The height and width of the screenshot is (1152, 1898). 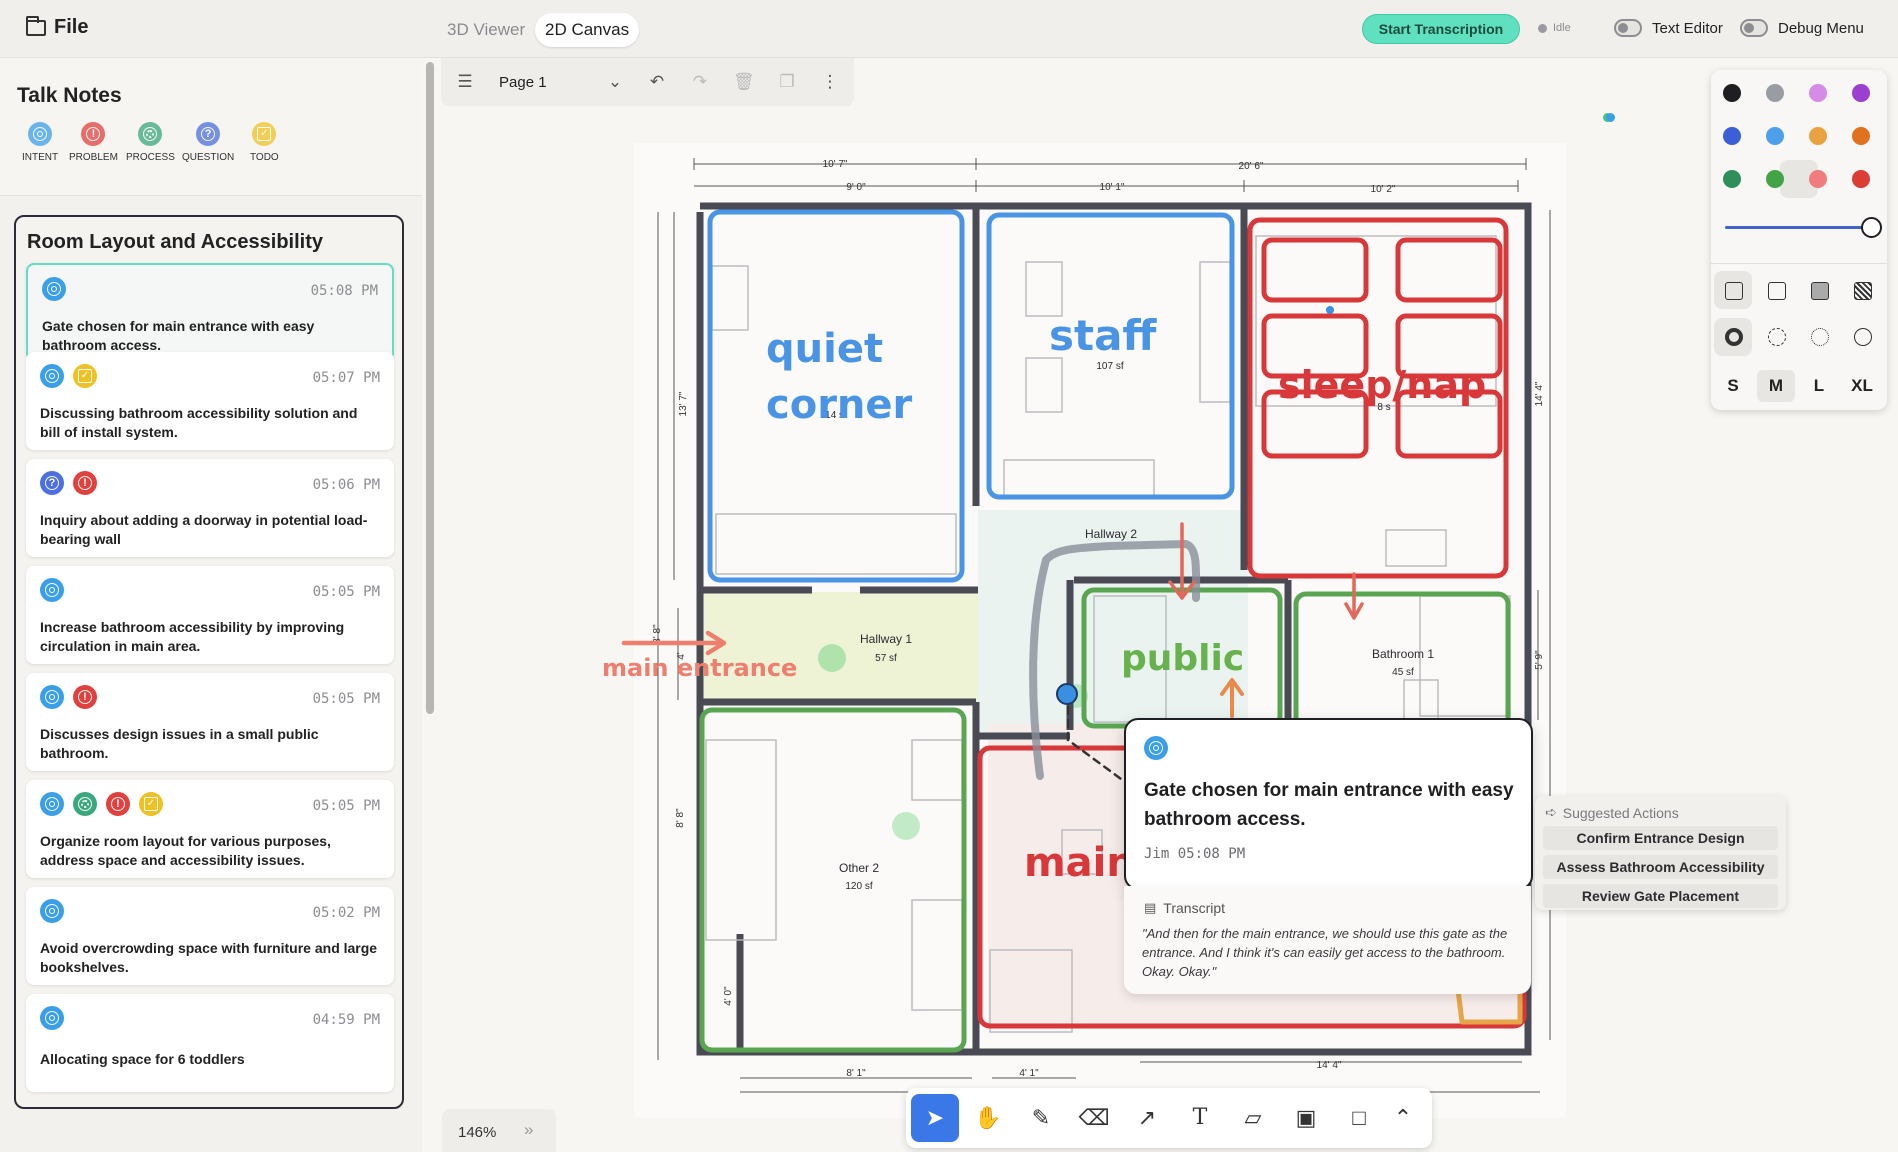 What do you see at coordinates (1819, 386) in the screenshot?
I see `size-l-button: L` at bounding box center [1819, 386].